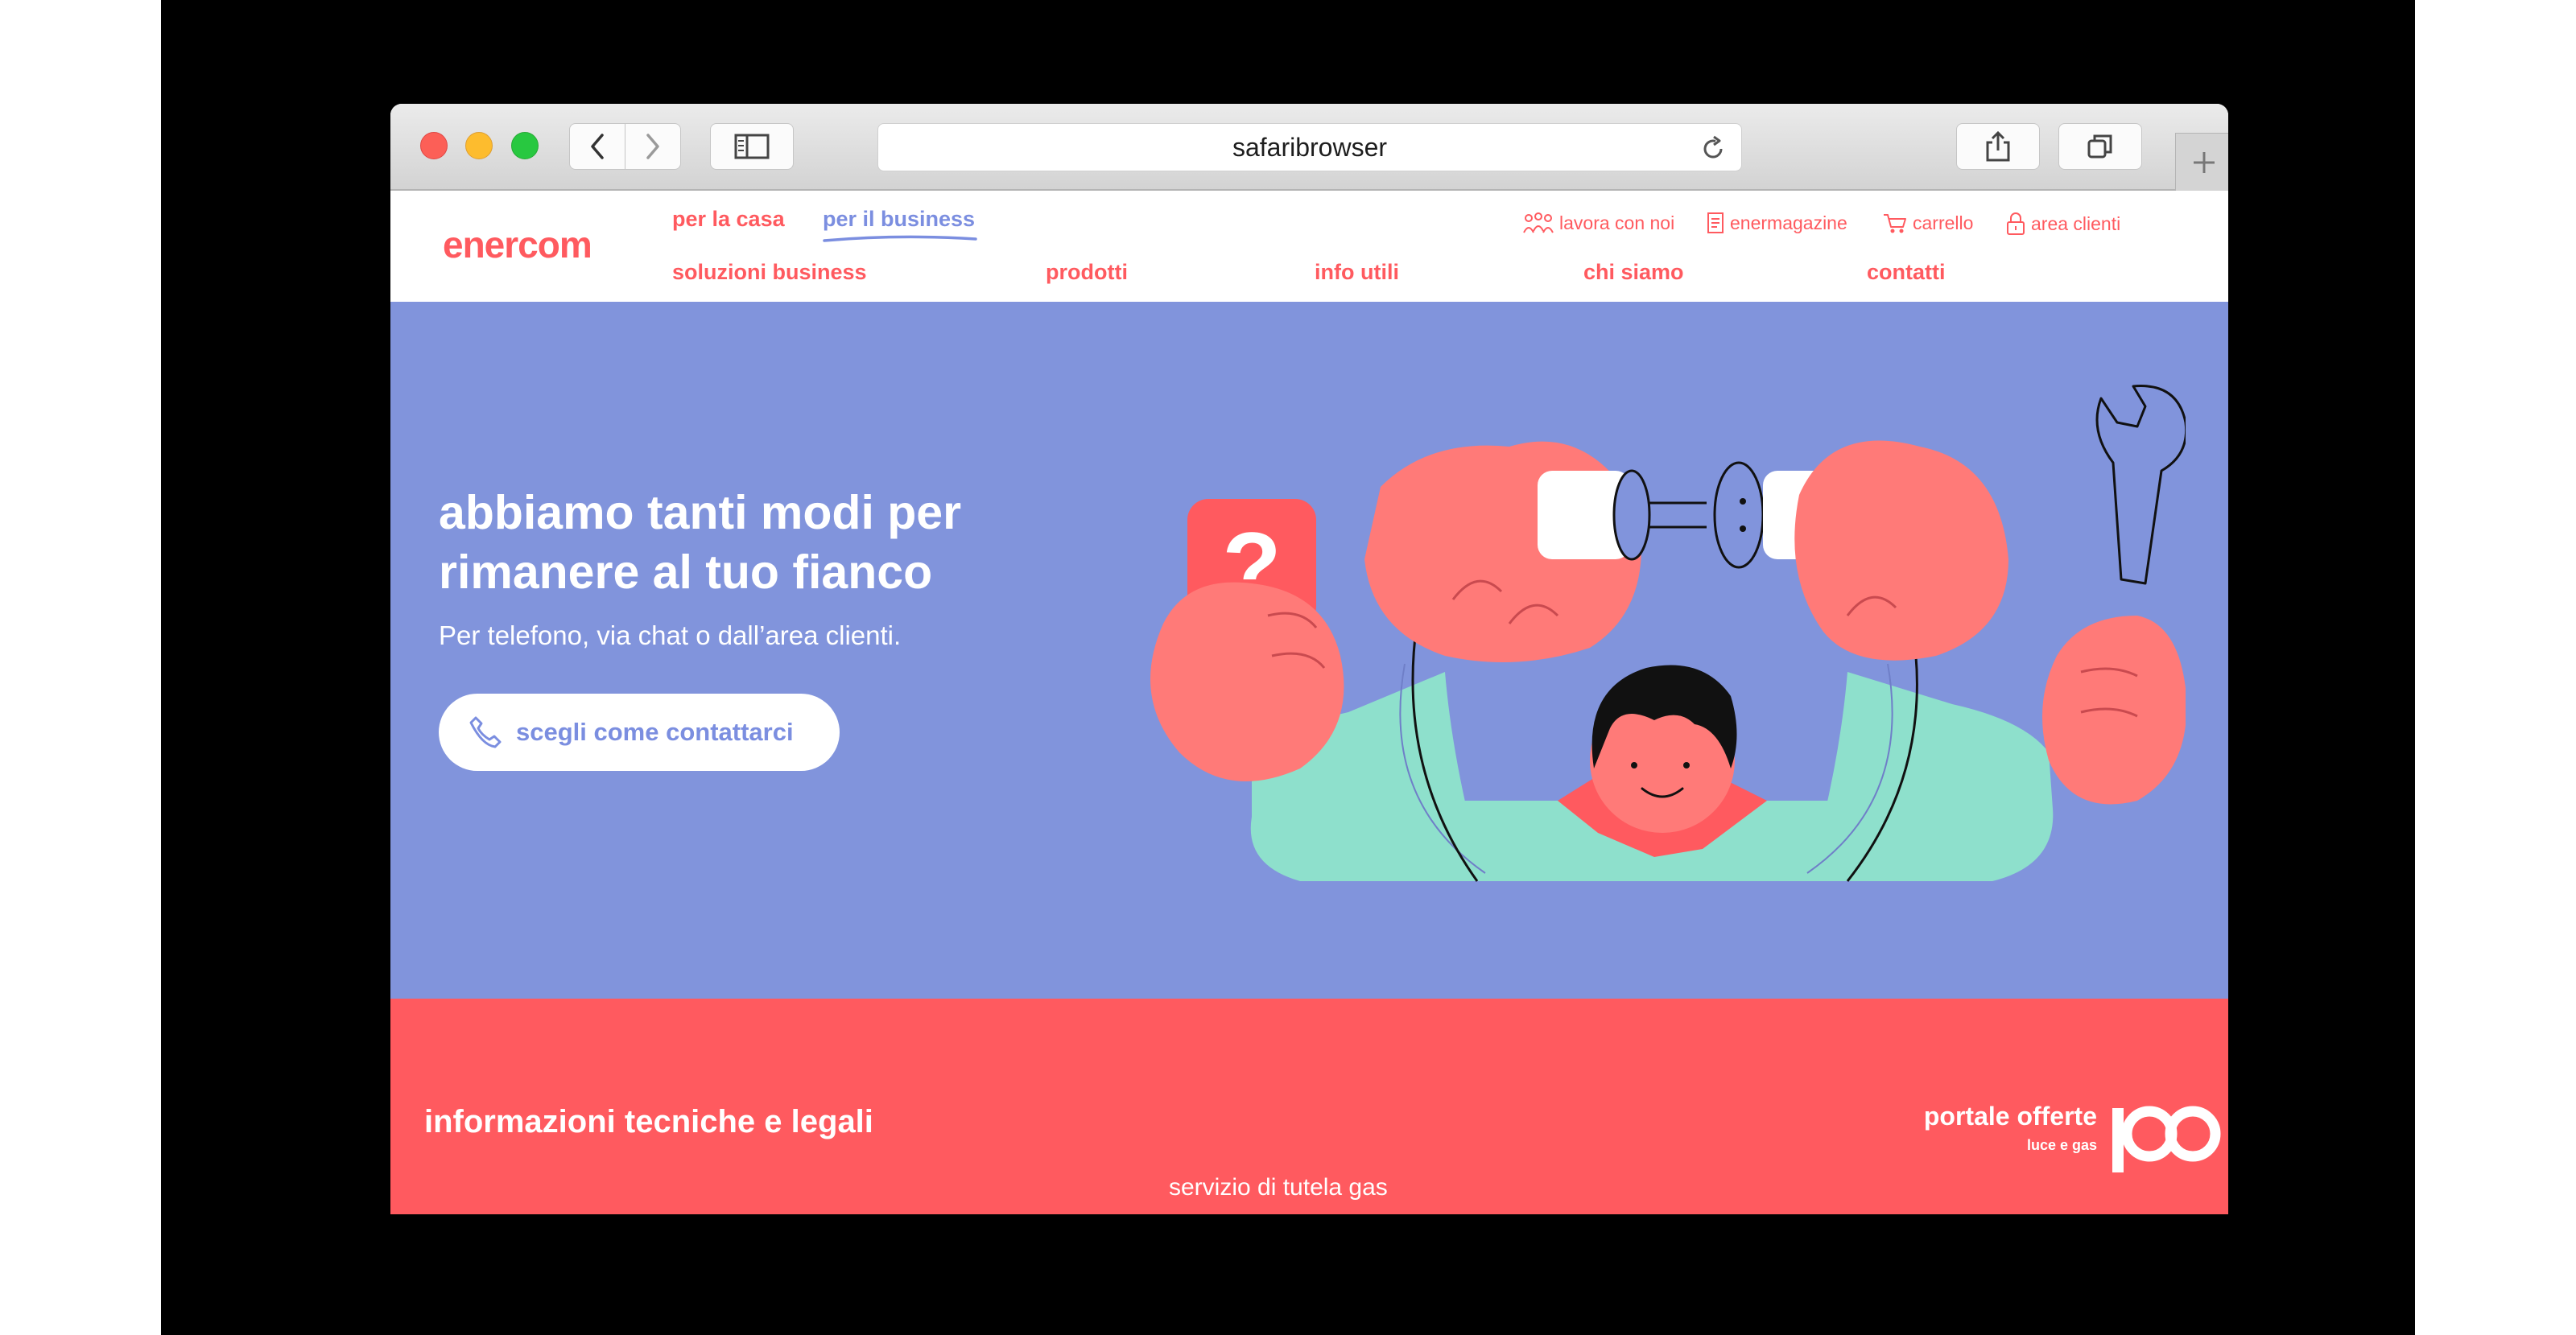 The width and height of the screenshot is (2576, 1335). I want to click on zoom-window-button, so click(525, 145).